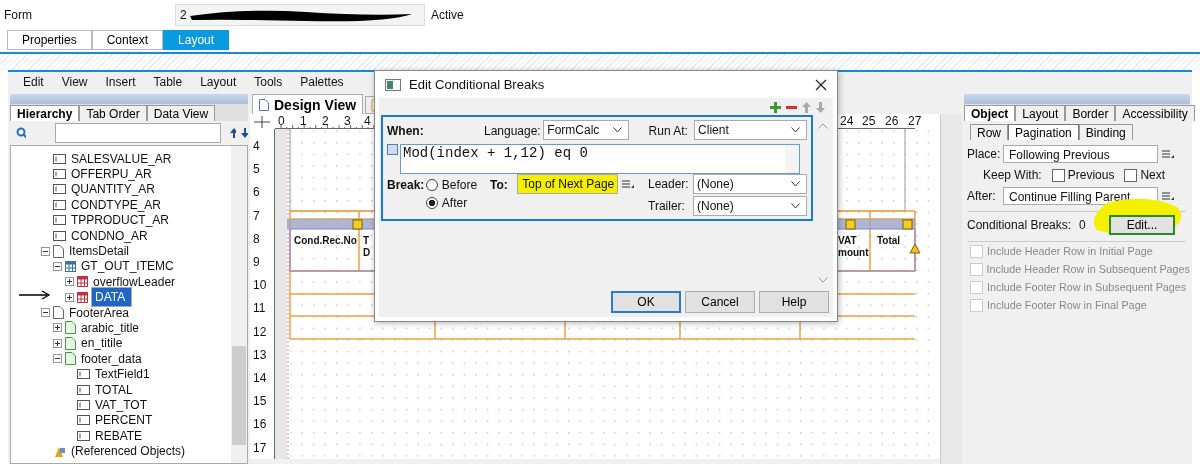 The image size is (1200, 464). I want to click on tab: Binding, so click(1105, 132).